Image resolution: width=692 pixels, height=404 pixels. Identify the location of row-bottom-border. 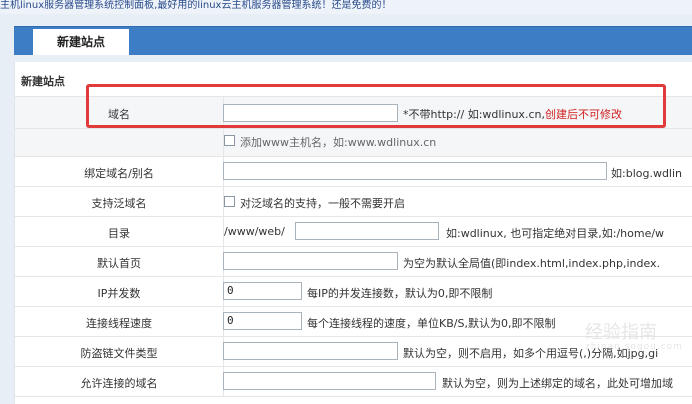
(353, 400).